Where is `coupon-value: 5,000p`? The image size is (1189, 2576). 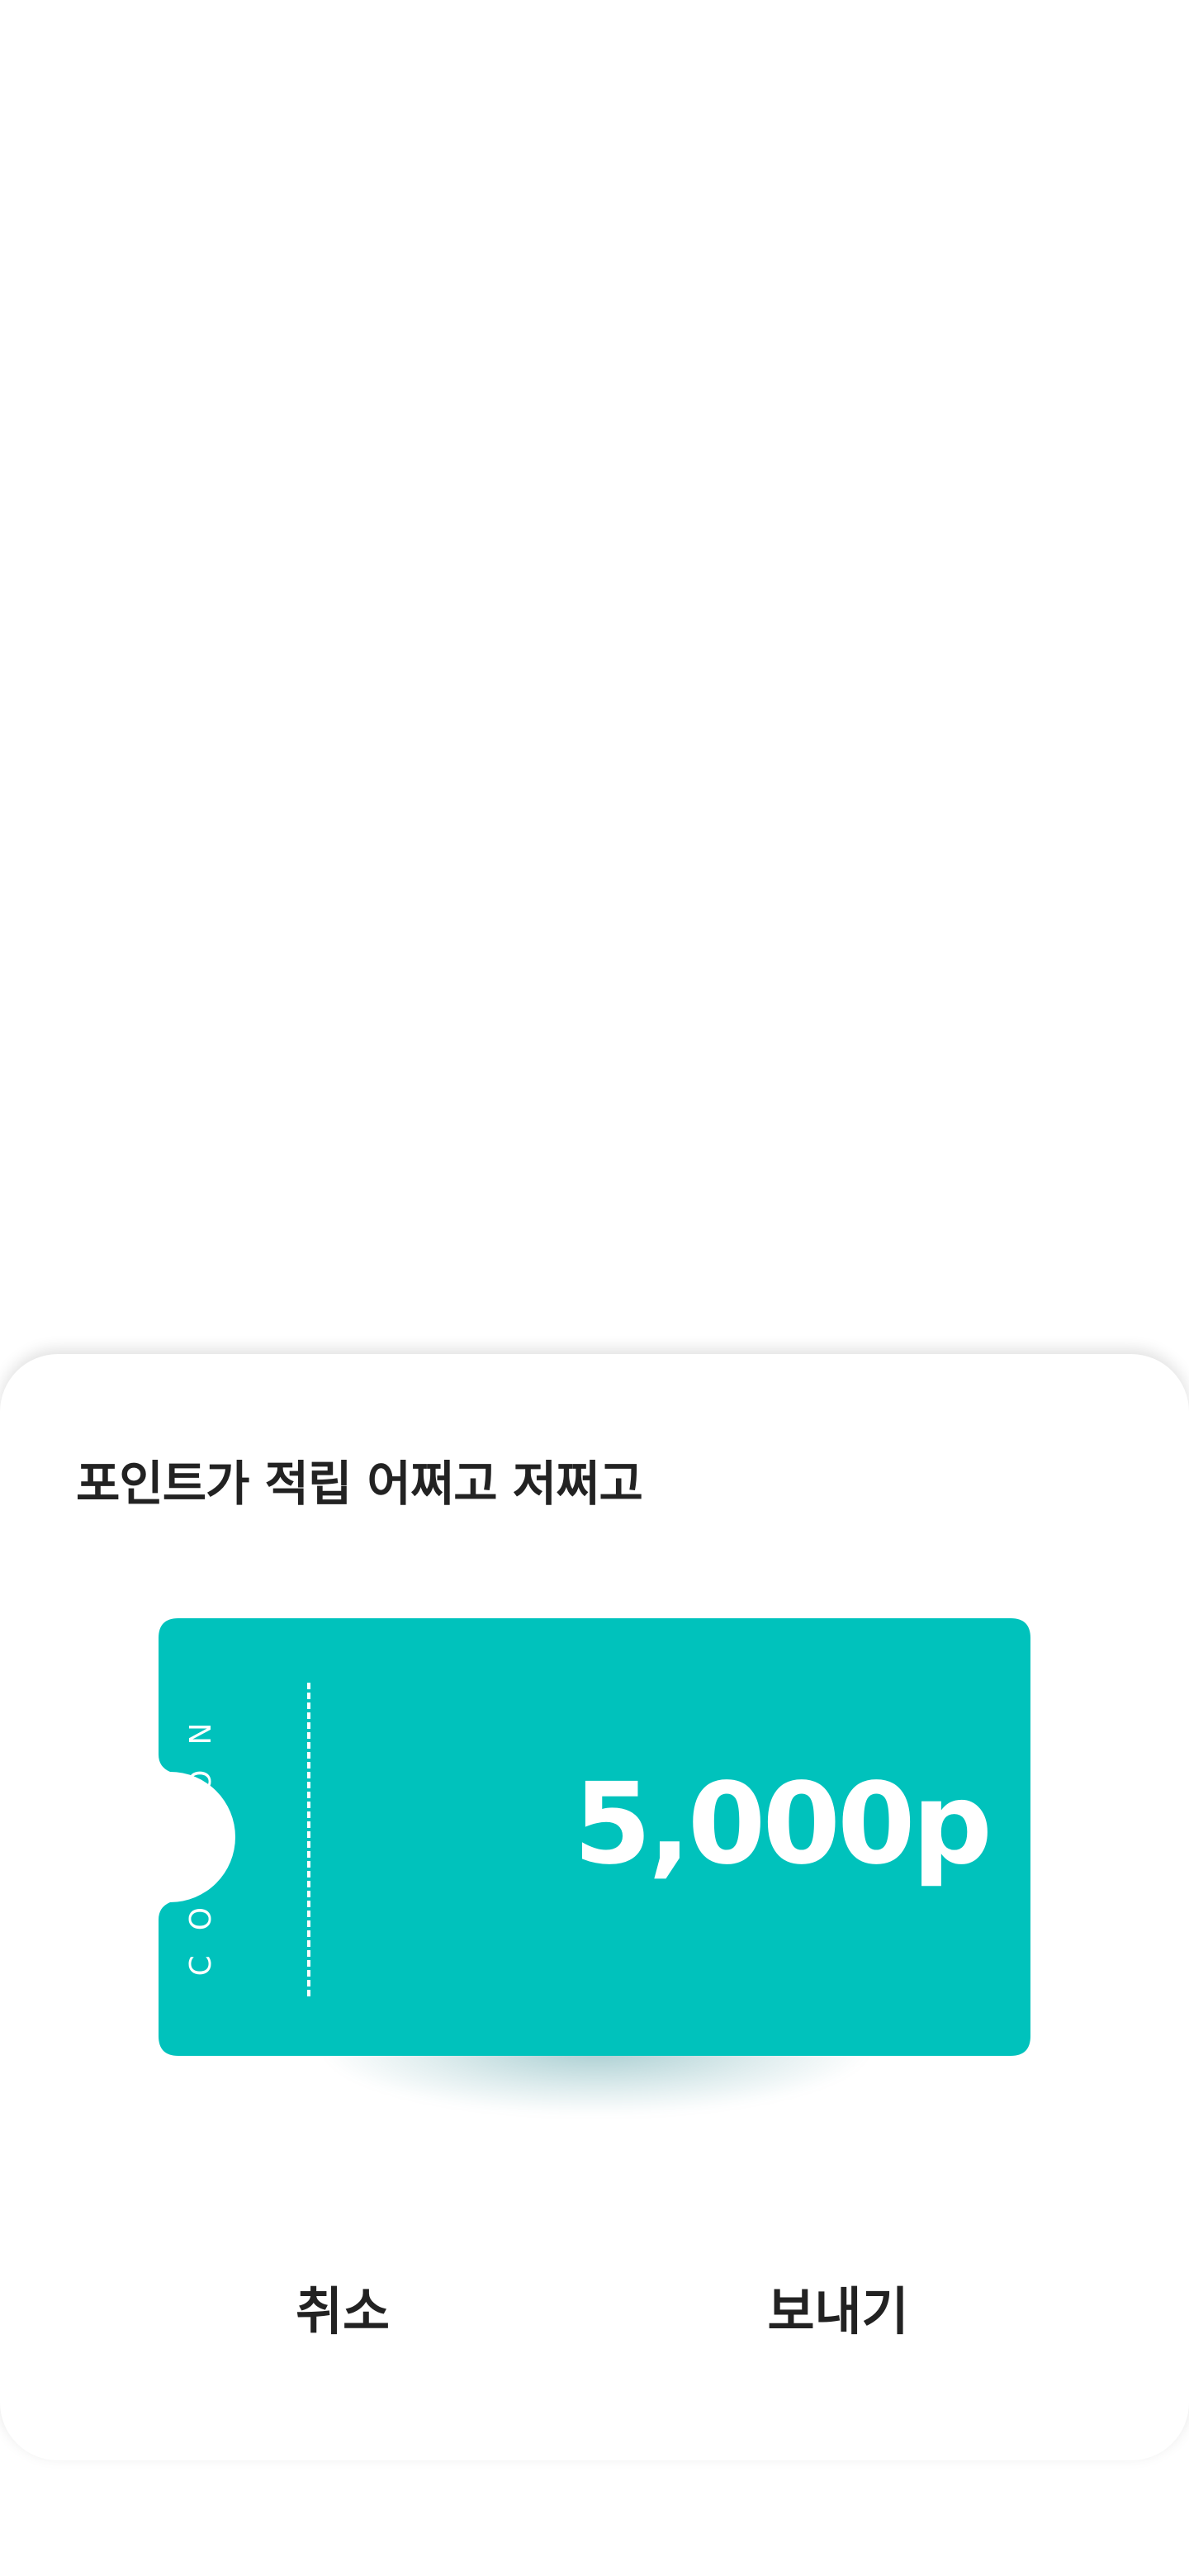 coupon-value: 5,000p is located at coordinates (782, 1824).